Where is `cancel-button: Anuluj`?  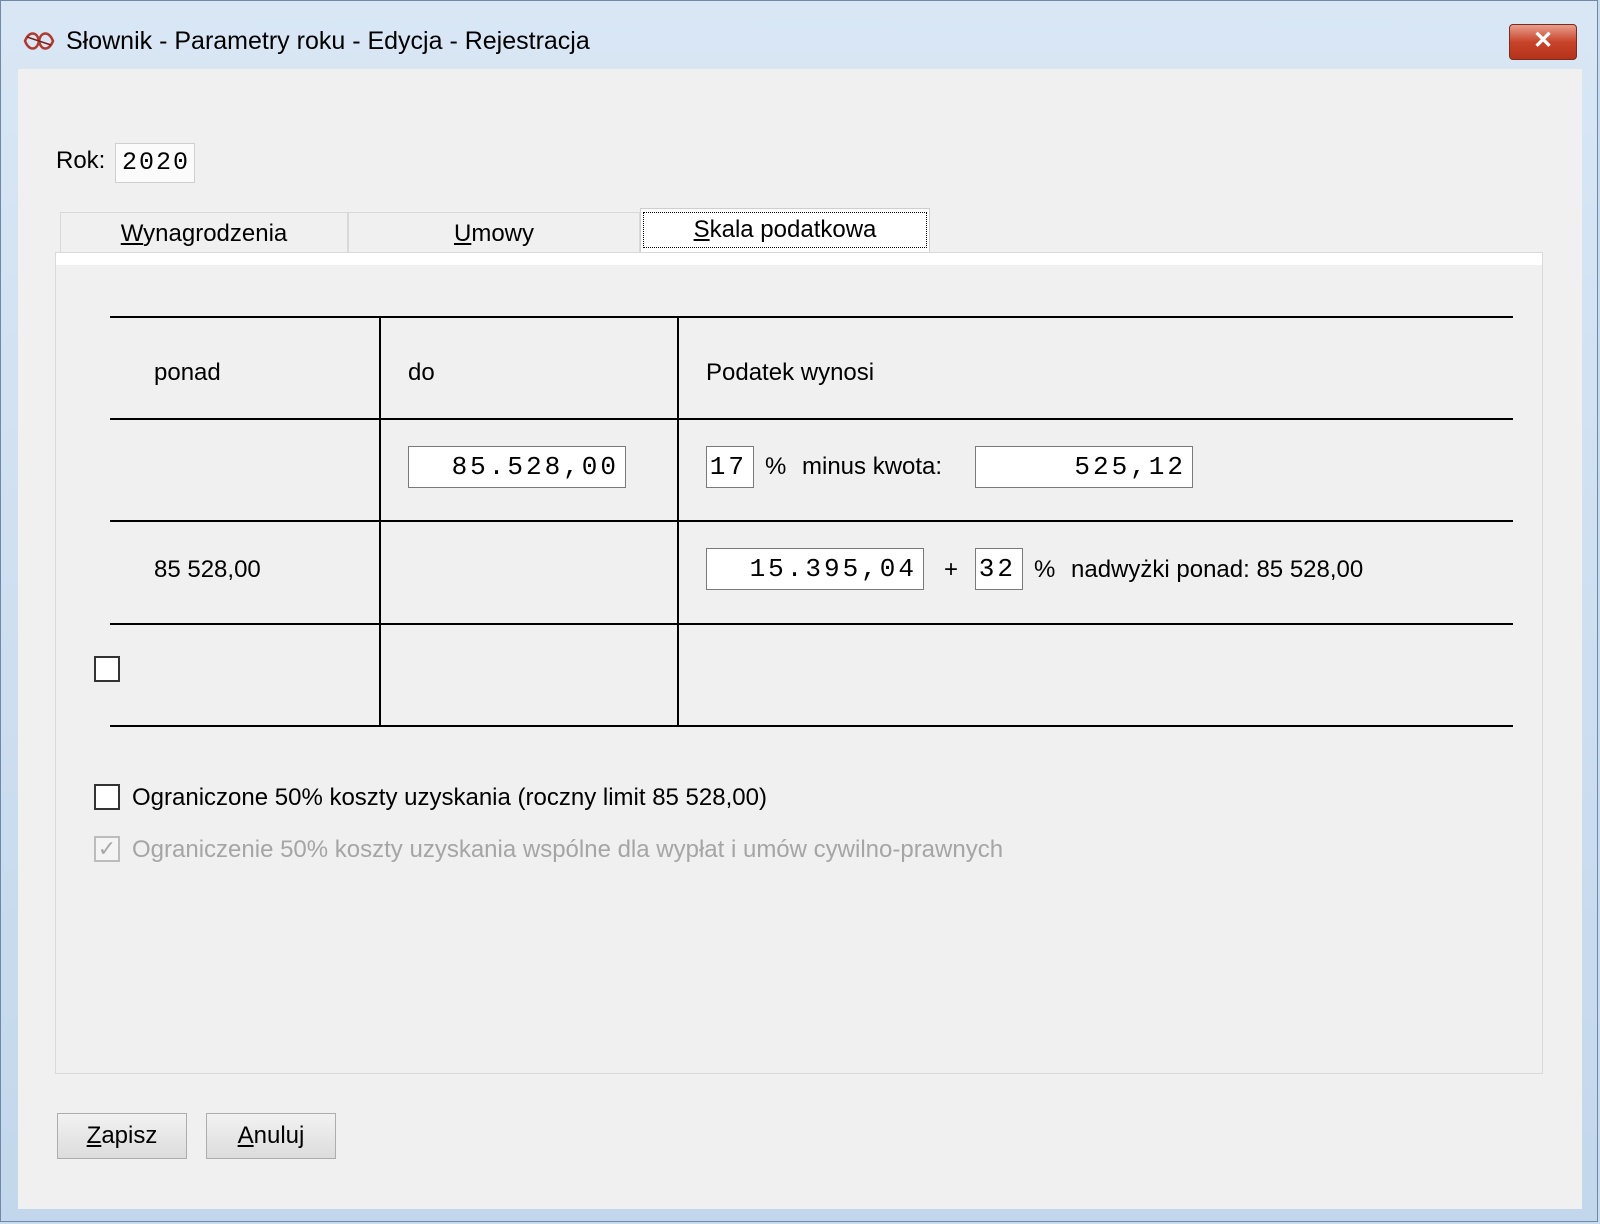
cancel-button: Anuluj is located at coordinates (271, 1136).